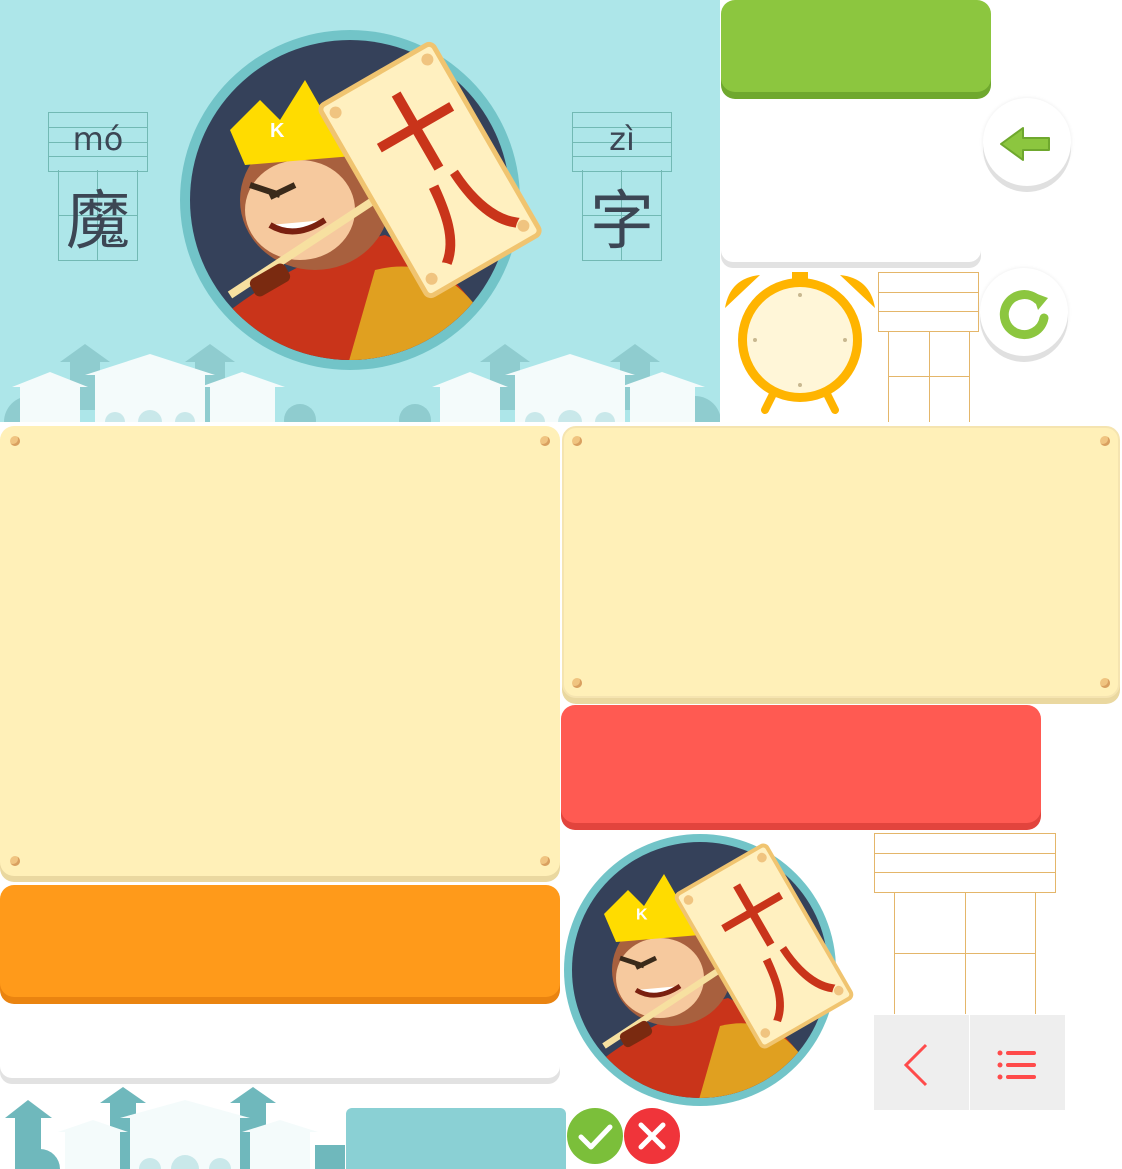 Image resolution: width=1122 pixels, height=1169 pixels. Describe the element at coordinates (929, 376) in the screenshot. I see `hanzi-grid-blank-small` at that location.